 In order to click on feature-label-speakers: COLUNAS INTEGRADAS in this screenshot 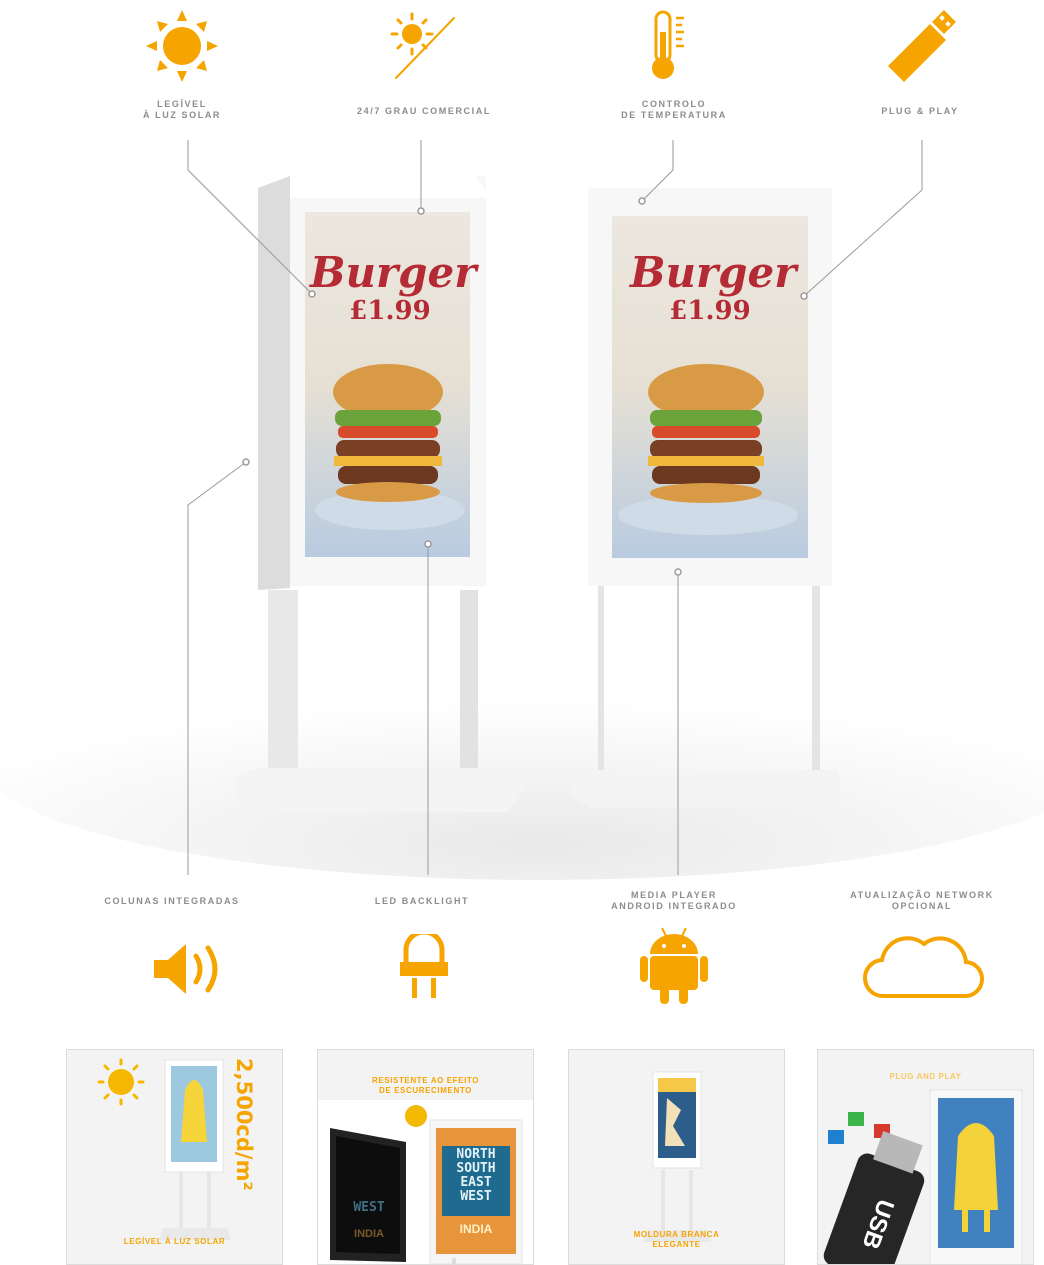, I will do `click(172, 901)`.